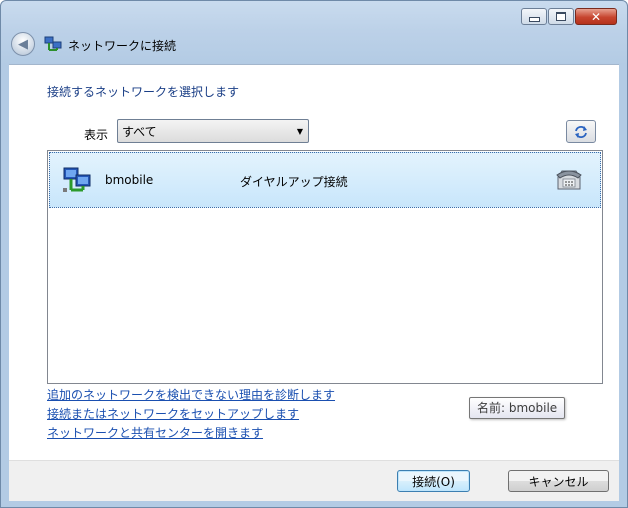 The image size is (628, 508). What do you see at coordinates (96, 135) in the screenshot?
I see `filter-label: 表示` at bounding box center [96, 135].